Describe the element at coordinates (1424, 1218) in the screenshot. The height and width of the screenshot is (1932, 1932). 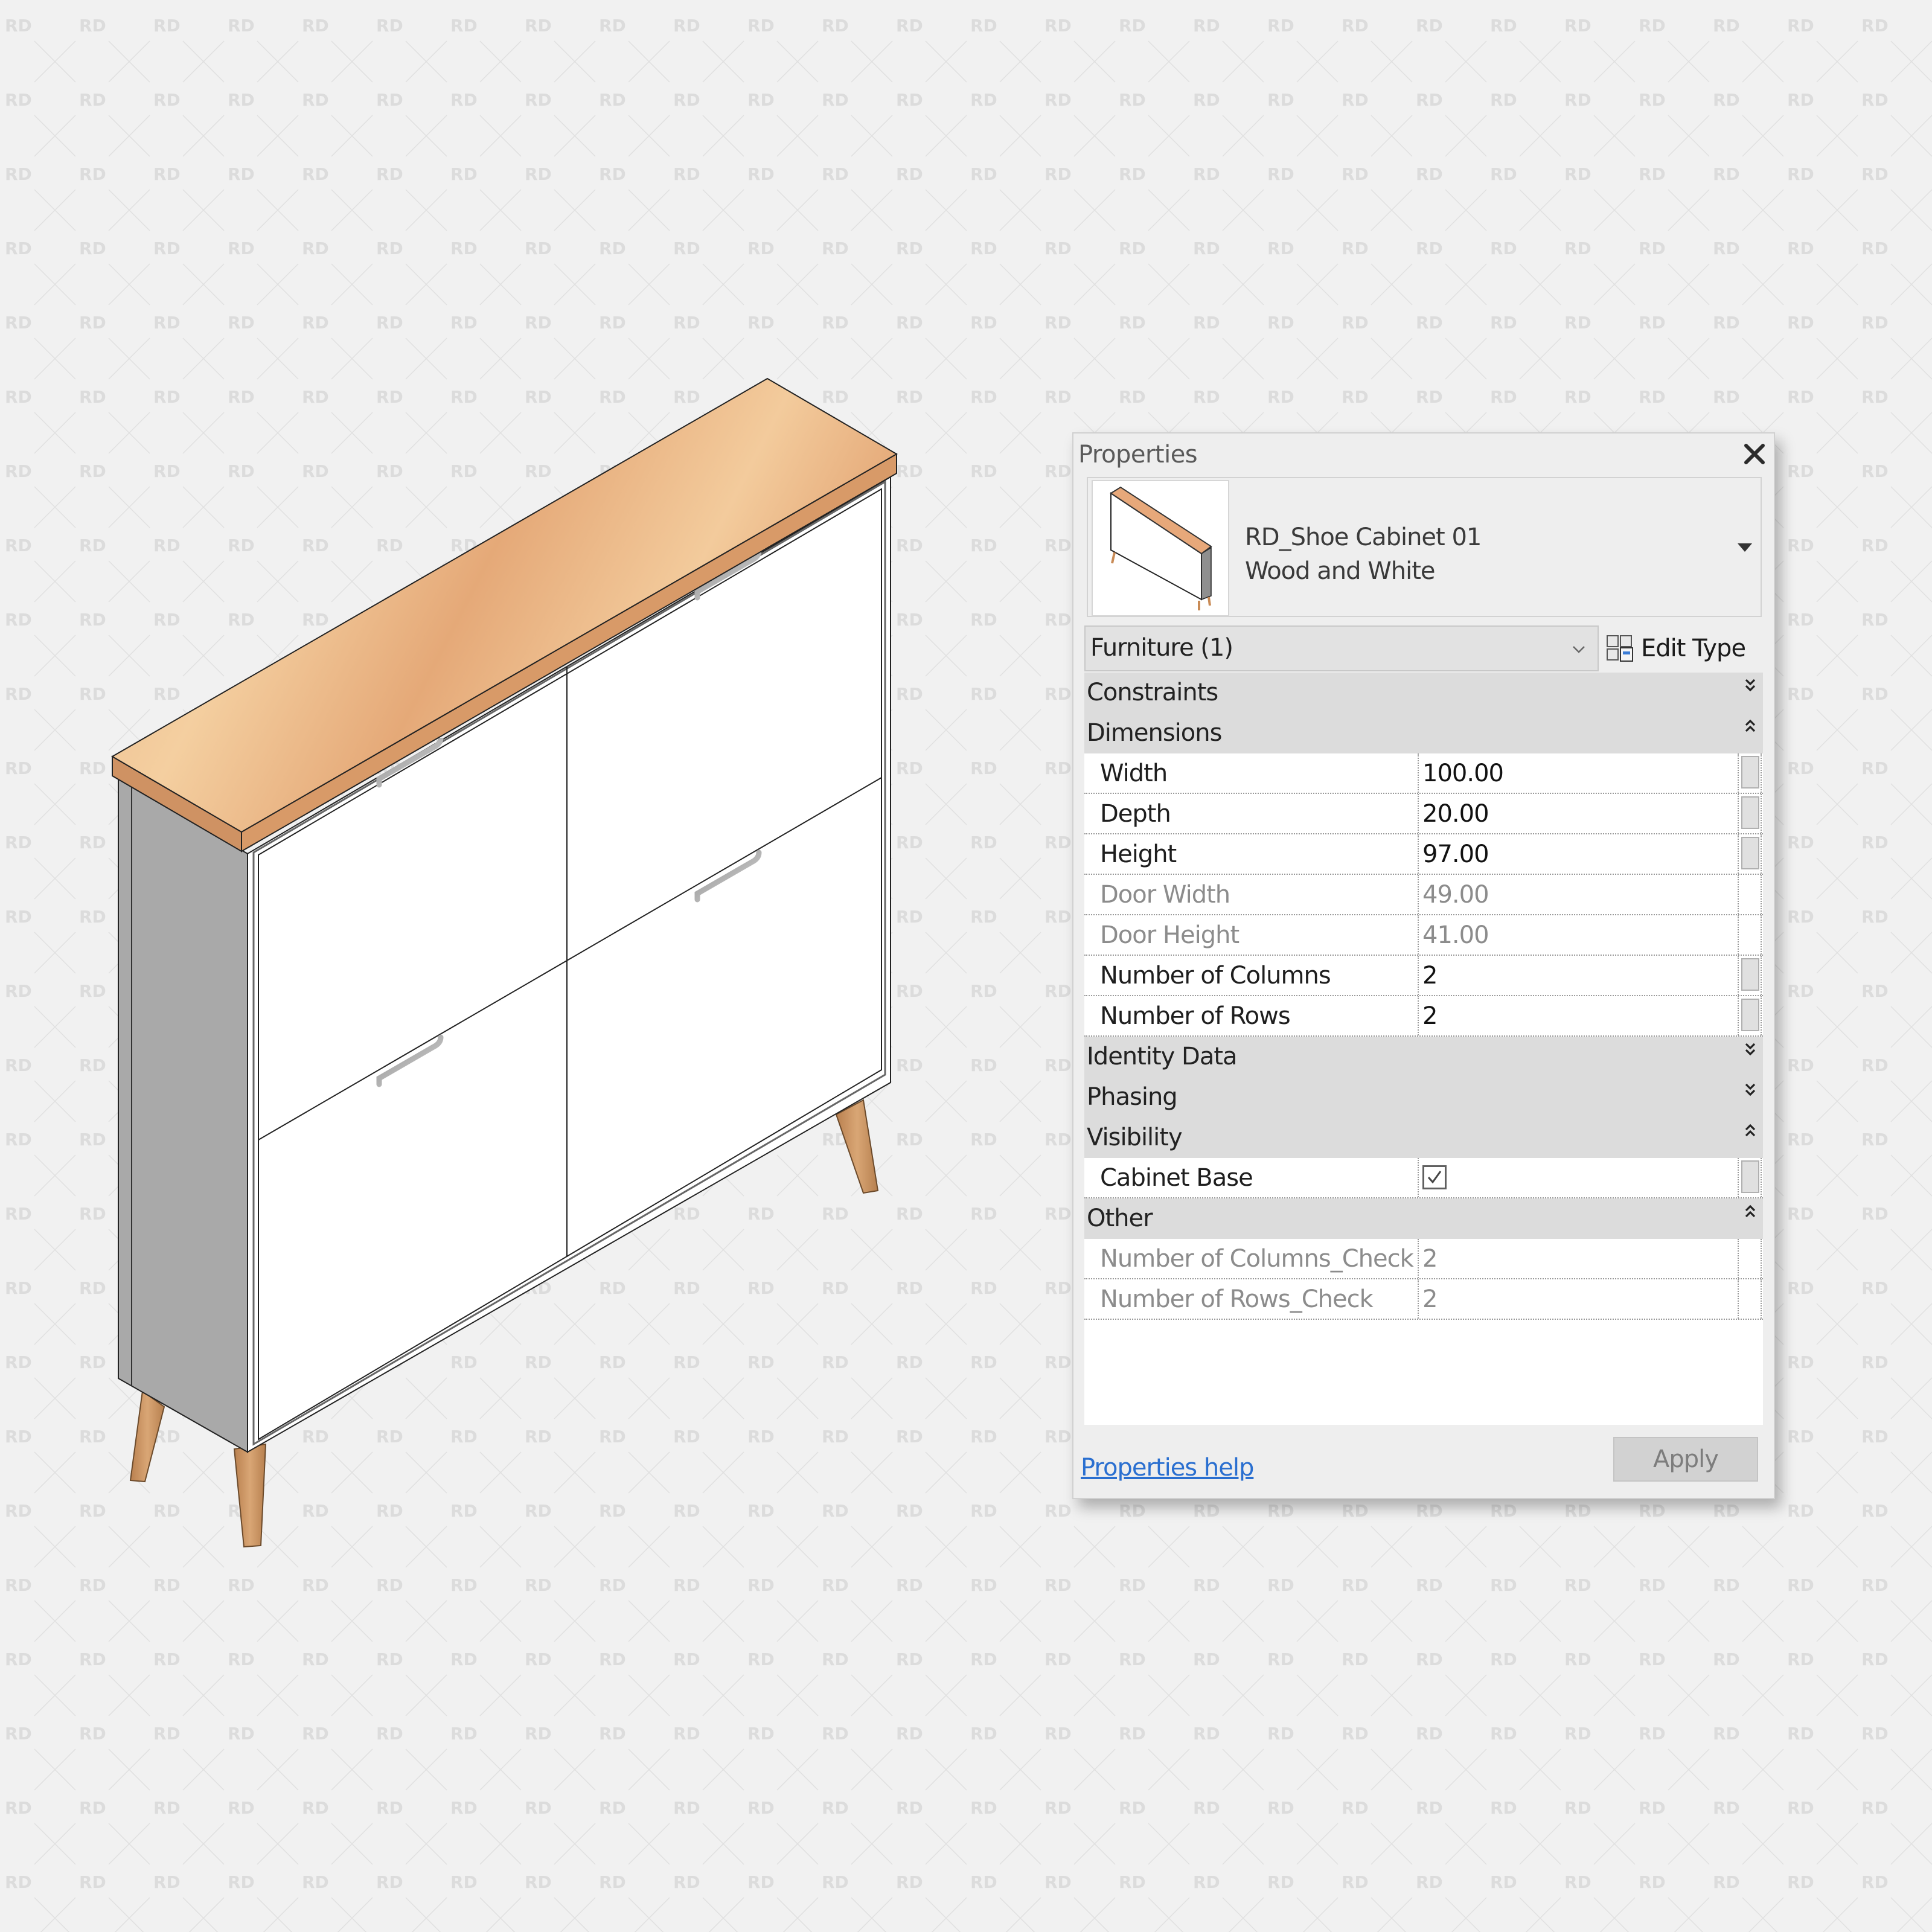
I see `group-header-other: Other` at that location.